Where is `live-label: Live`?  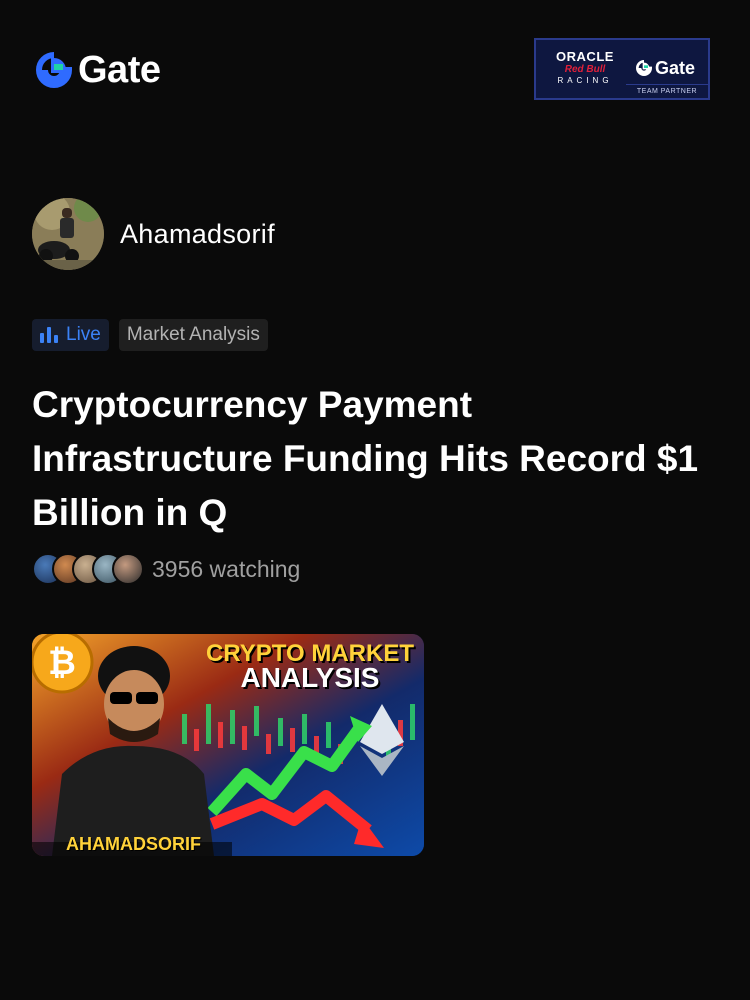
live-label: Live is located at coordinates (83, 334).